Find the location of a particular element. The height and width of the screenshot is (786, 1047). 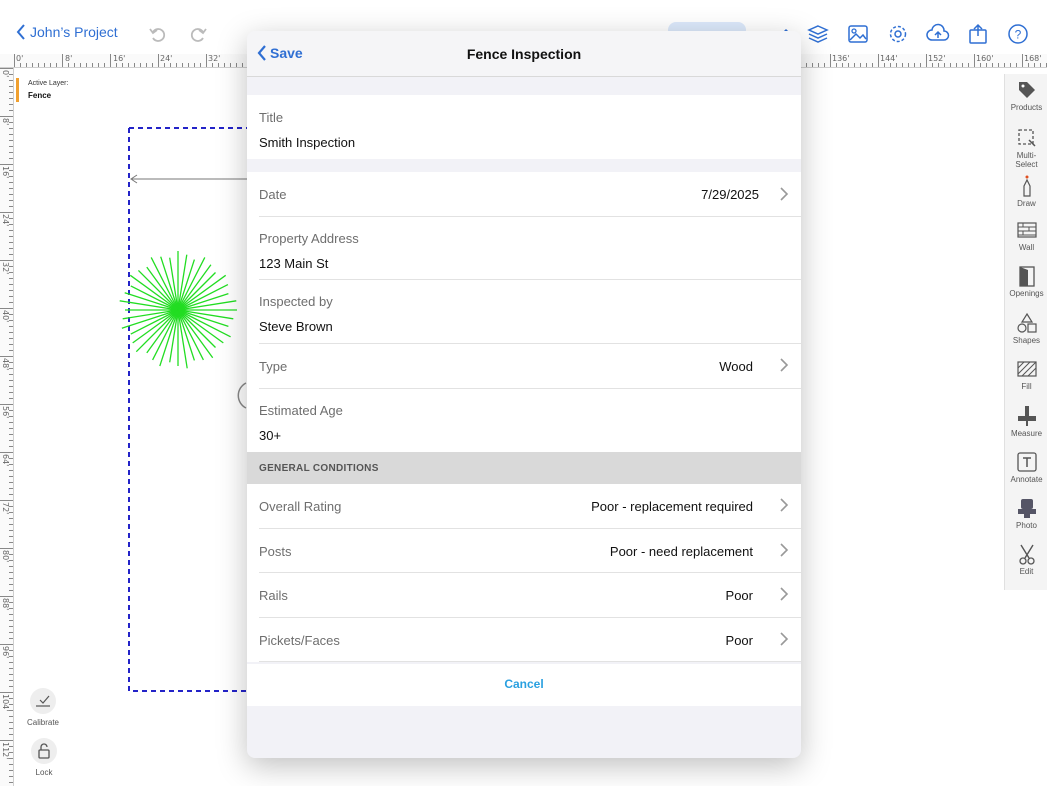

left-ruler-label: 48' is located at coordinates (5, 364).